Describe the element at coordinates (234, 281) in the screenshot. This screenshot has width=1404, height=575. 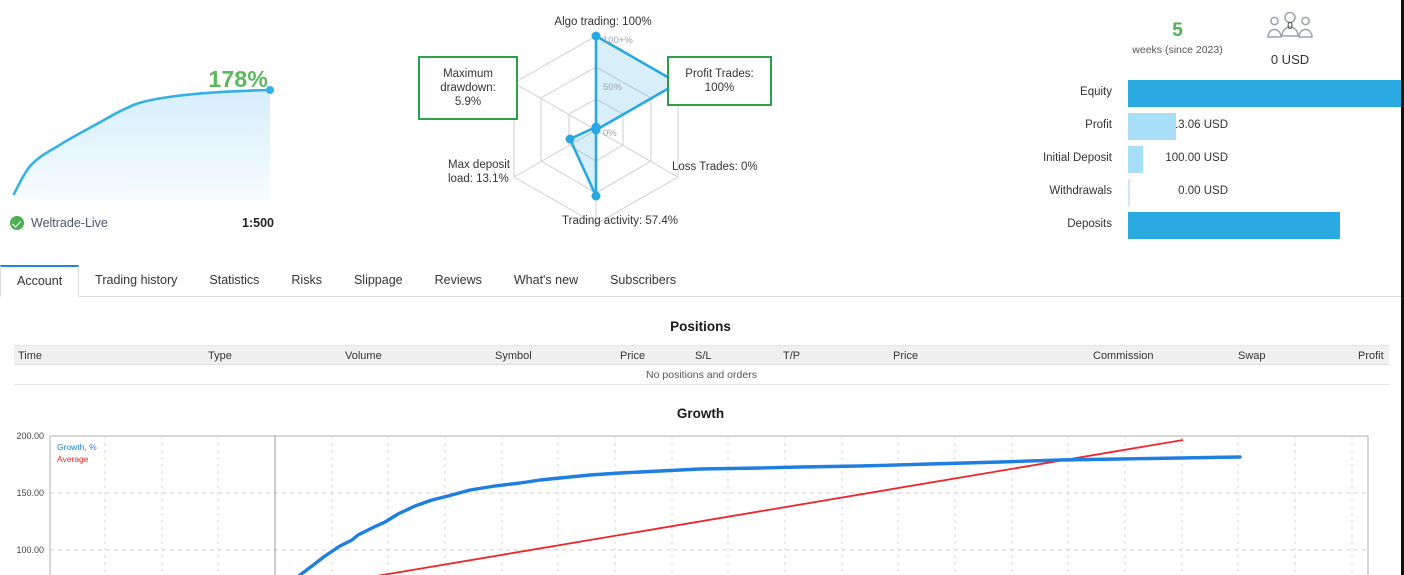
I see `tab-statistics: Statistics` at that location.